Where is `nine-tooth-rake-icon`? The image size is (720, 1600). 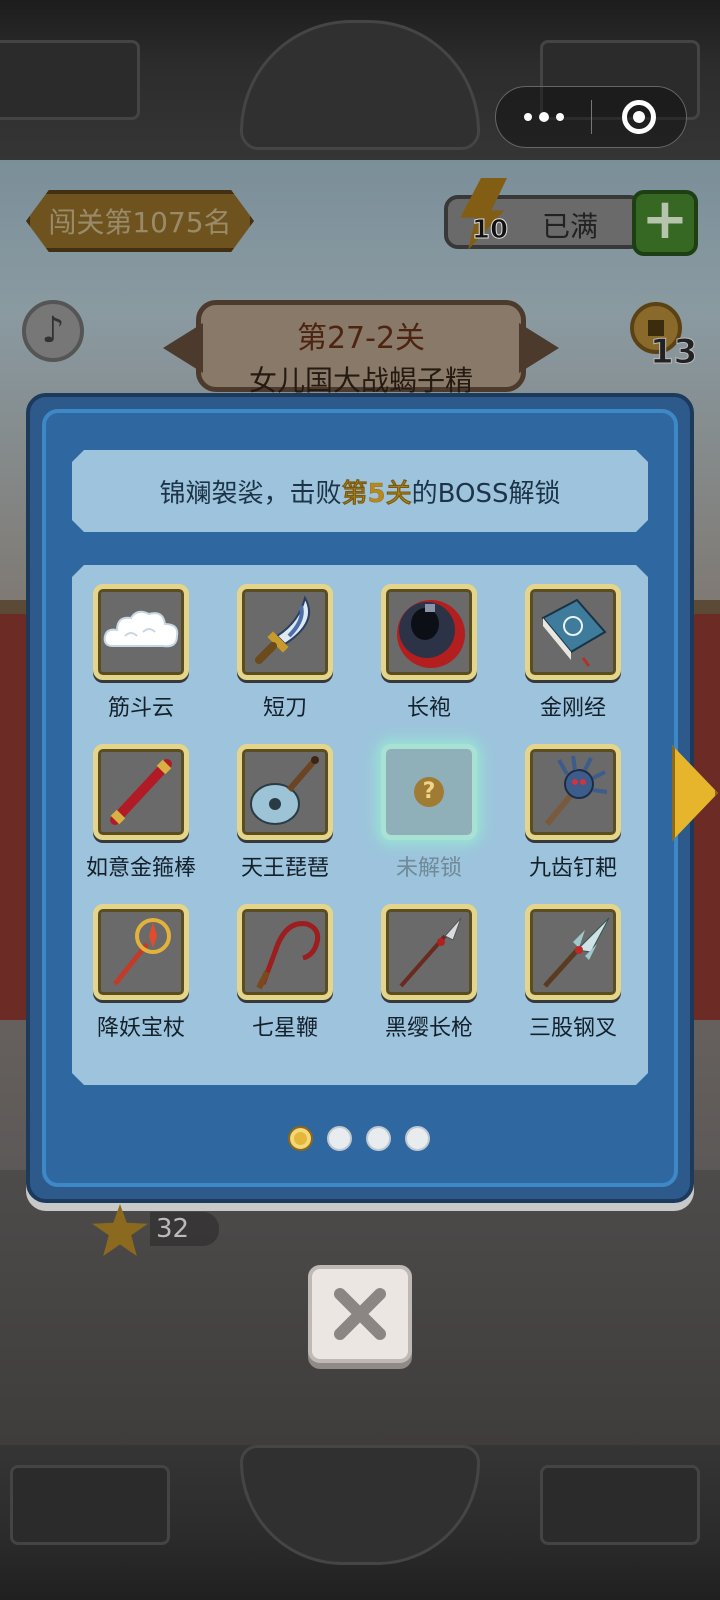
nine-tooth-rake-icon is located at coordinates (576, 790).